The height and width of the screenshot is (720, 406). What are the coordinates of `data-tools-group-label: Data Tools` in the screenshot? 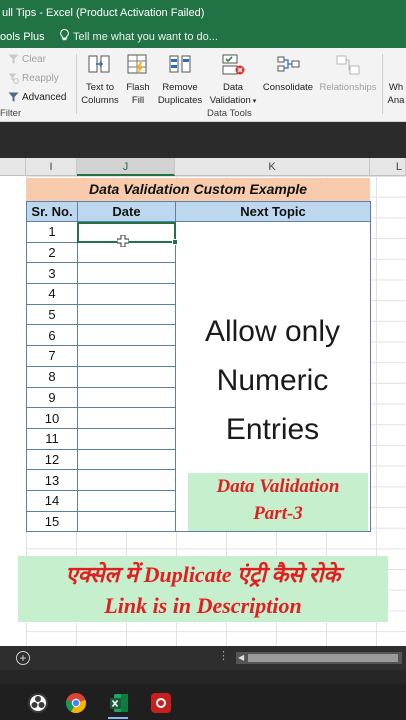 It's located at (229, 113).